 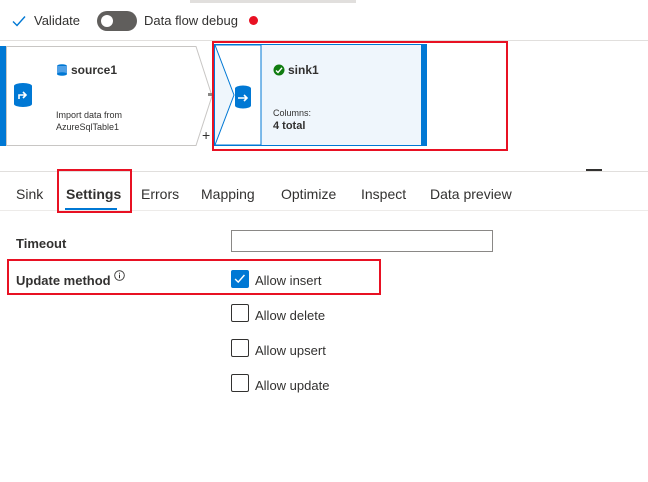 I want to click on tab-settings: Settings, so click(x=93, y=194).